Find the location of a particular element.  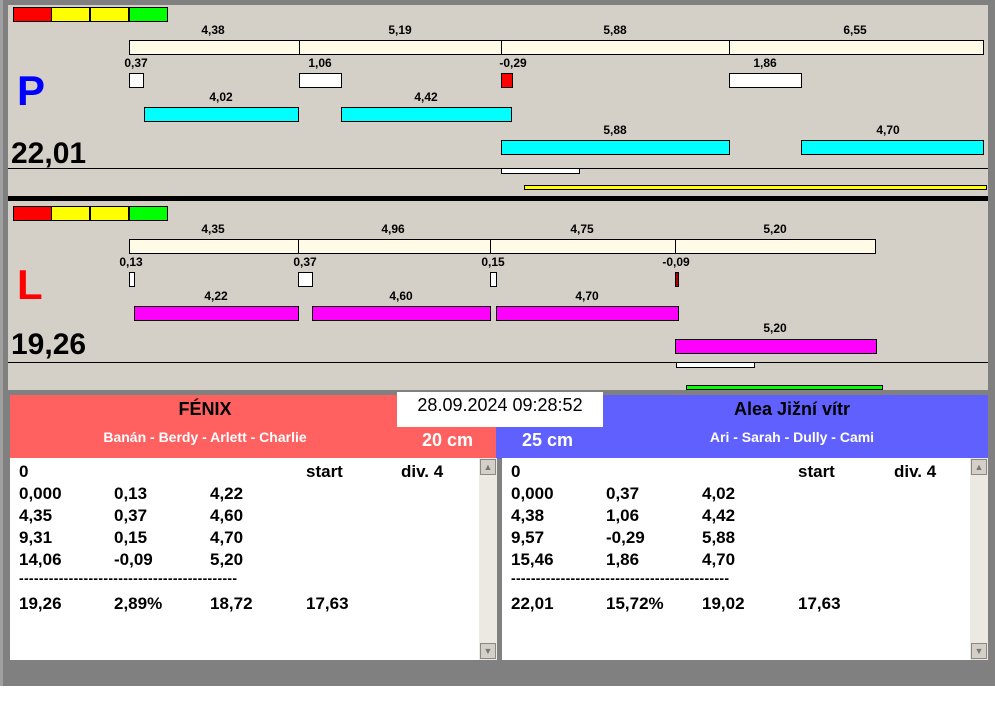

lane-total: 19,26 is located at coordinates (49, 344).